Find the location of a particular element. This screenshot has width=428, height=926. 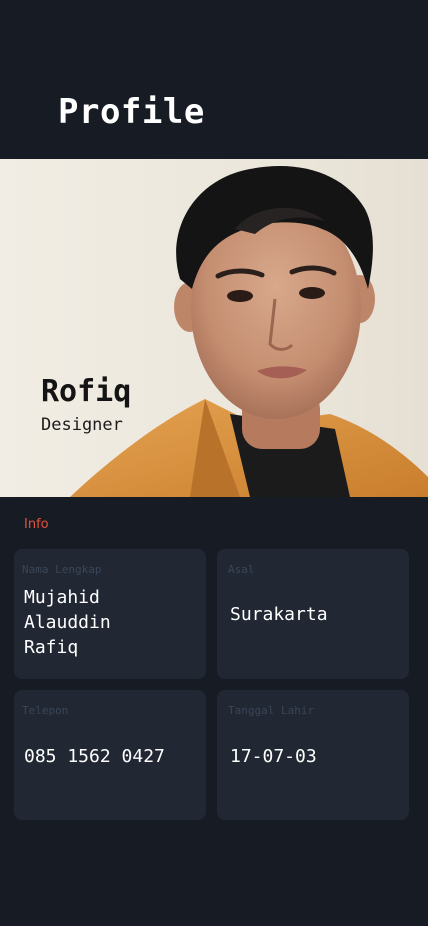

full-name-line: Rafiq is located at coordinates (51, 647).